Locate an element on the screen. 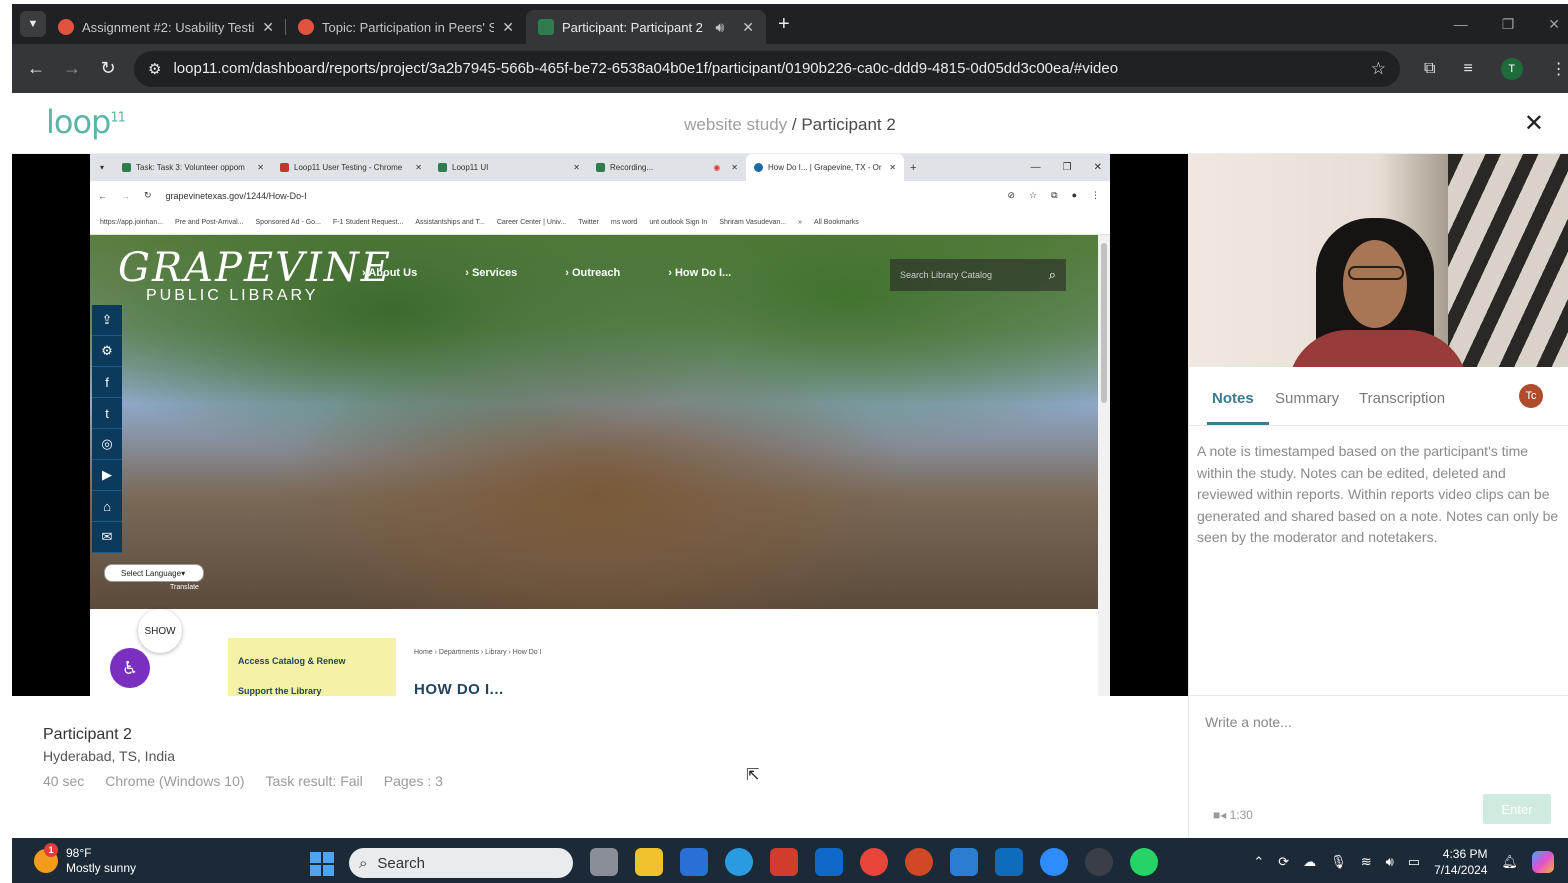  volume-icon: 🔊︎ is located at coordinates (1390, 862).